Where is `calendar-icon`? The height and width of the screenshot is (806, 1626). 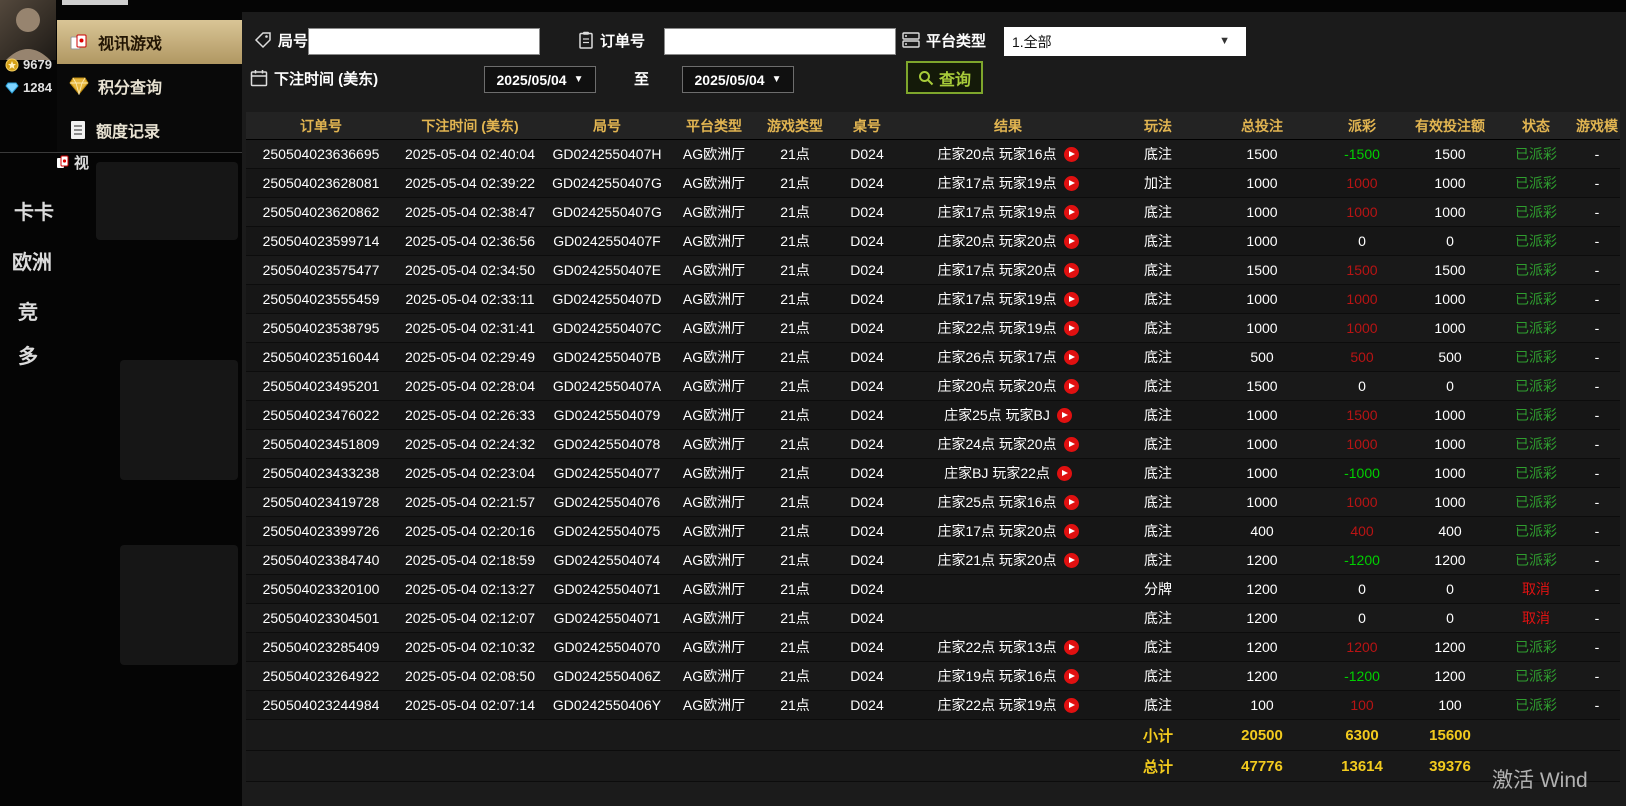
calendar-icon is located at coordinates (259, 78).